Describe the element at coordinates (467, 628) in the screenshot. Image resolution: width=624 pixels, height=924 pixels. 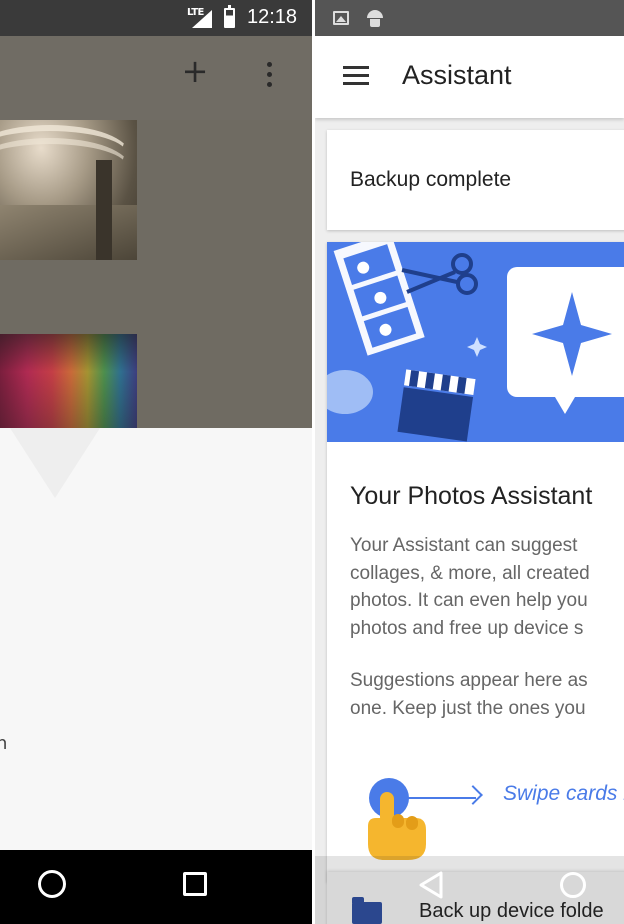
I see `description-line: photos and free up device s` at that location.